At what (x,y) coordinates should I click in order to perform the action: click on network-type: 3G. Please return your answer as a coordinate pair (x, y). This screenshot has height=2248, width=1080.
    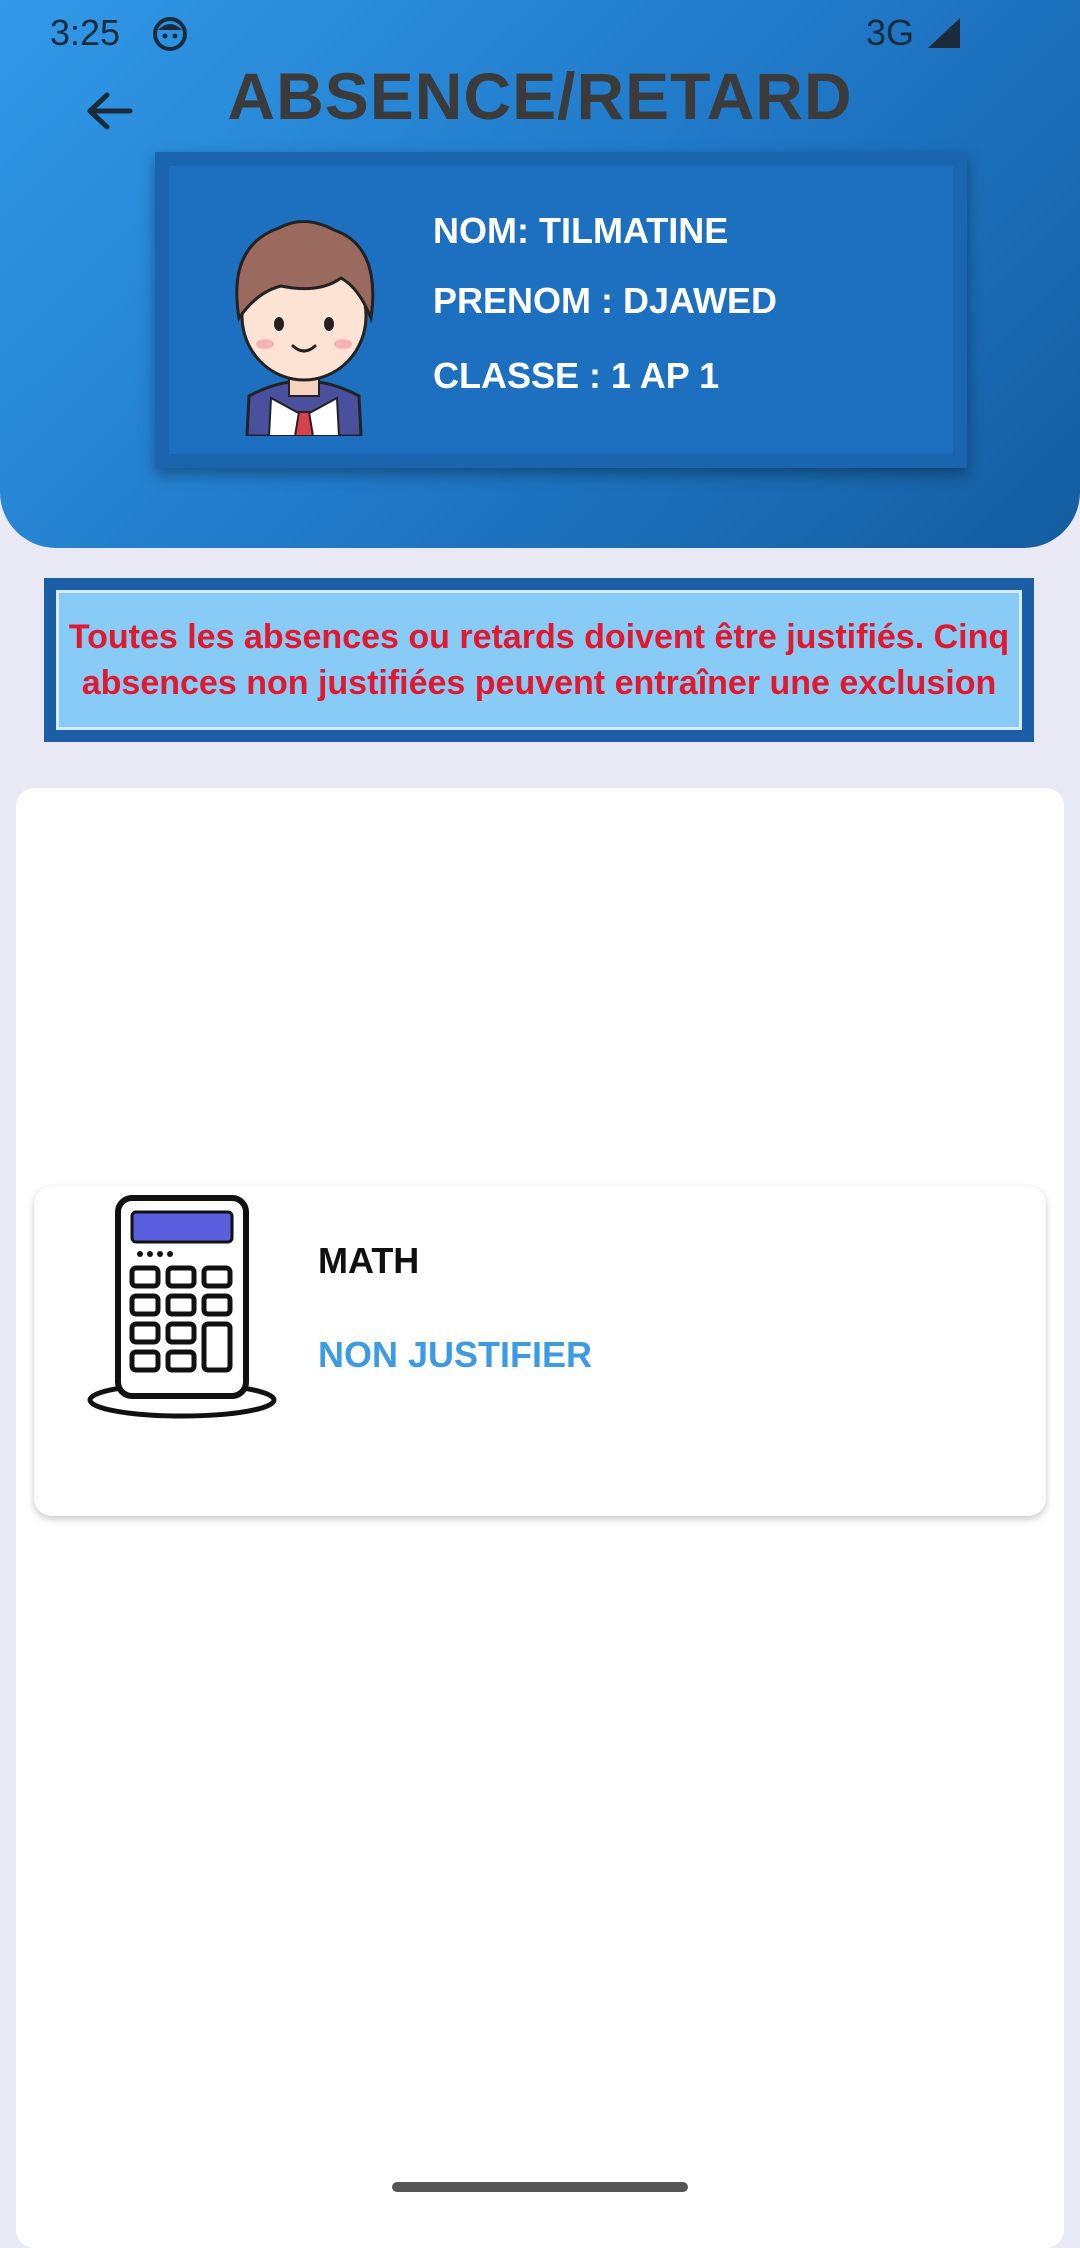
    Looking at the image, I should click on (890, 32).